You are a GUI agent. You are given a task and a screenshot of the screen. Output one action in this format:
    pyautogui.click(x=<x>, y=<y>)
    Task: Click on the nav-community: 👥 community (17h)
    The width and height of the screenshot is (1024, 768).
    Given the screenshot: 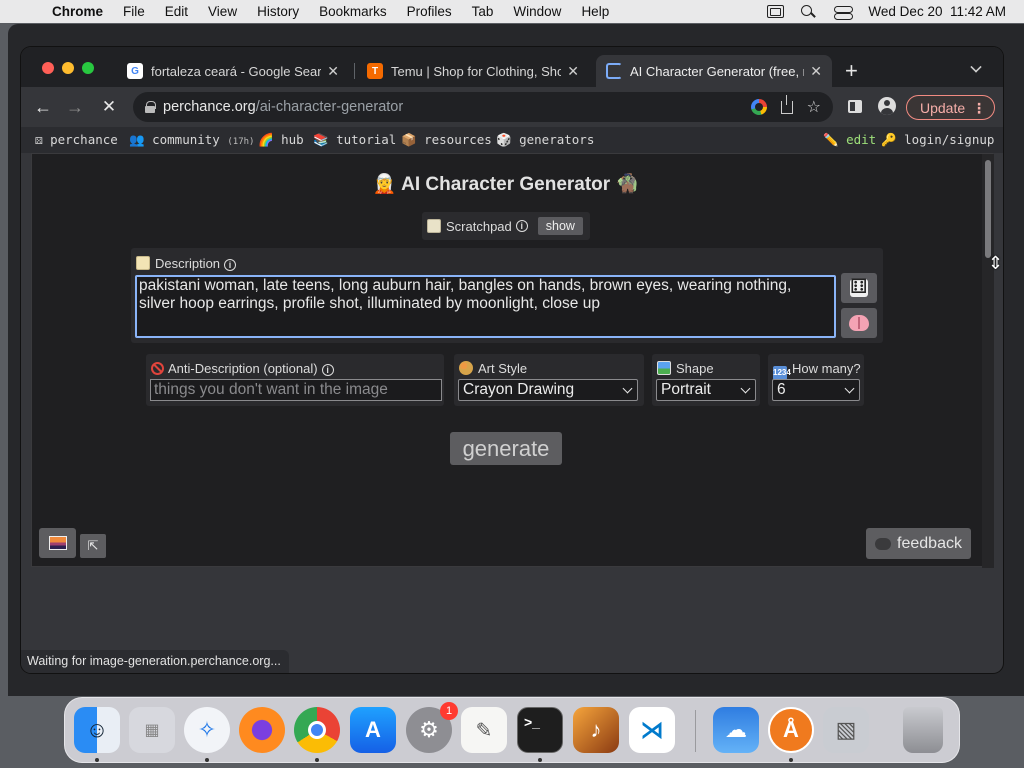 What is the action you would take?
    pyautogui.click(x=191, y=140)
    